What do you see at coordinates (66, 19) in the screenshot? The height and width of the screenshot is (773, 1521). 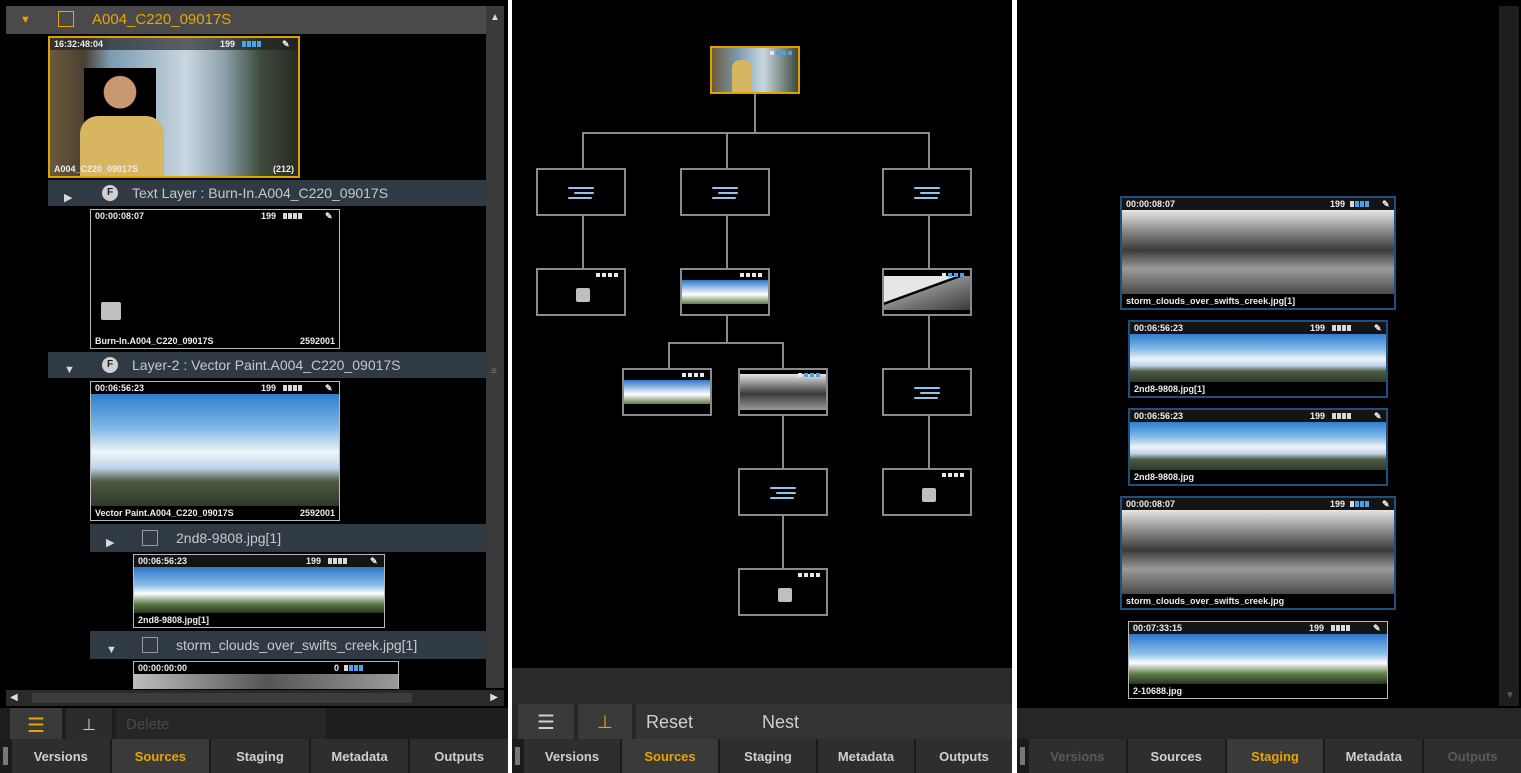 I see `clip-checkbox` at bounding box center [66, 19].